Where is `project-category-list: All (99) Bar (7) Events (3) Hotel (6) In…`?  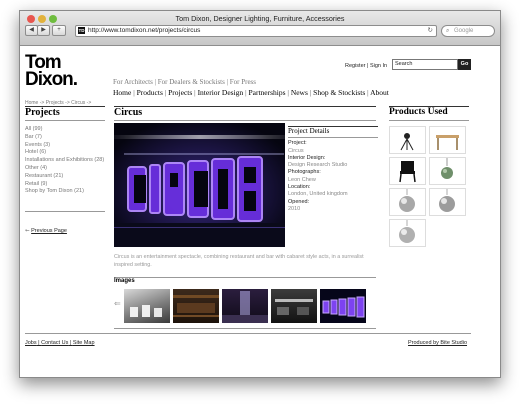
project-category-list: All (99) Bar (7) Events (3) Hotel (6) In… is located at coordinates (65, 161).